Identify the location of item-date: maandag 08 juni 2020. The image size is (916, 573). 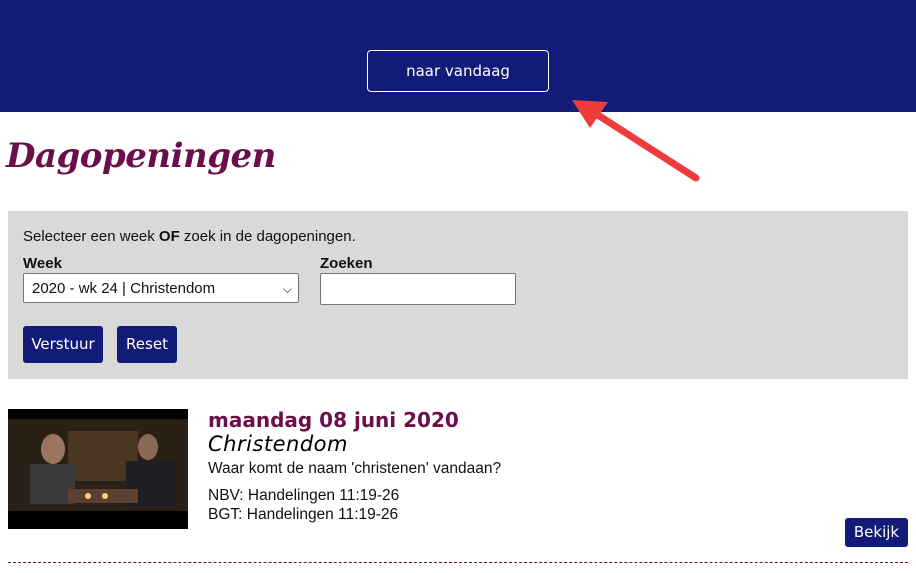
(333, 420).